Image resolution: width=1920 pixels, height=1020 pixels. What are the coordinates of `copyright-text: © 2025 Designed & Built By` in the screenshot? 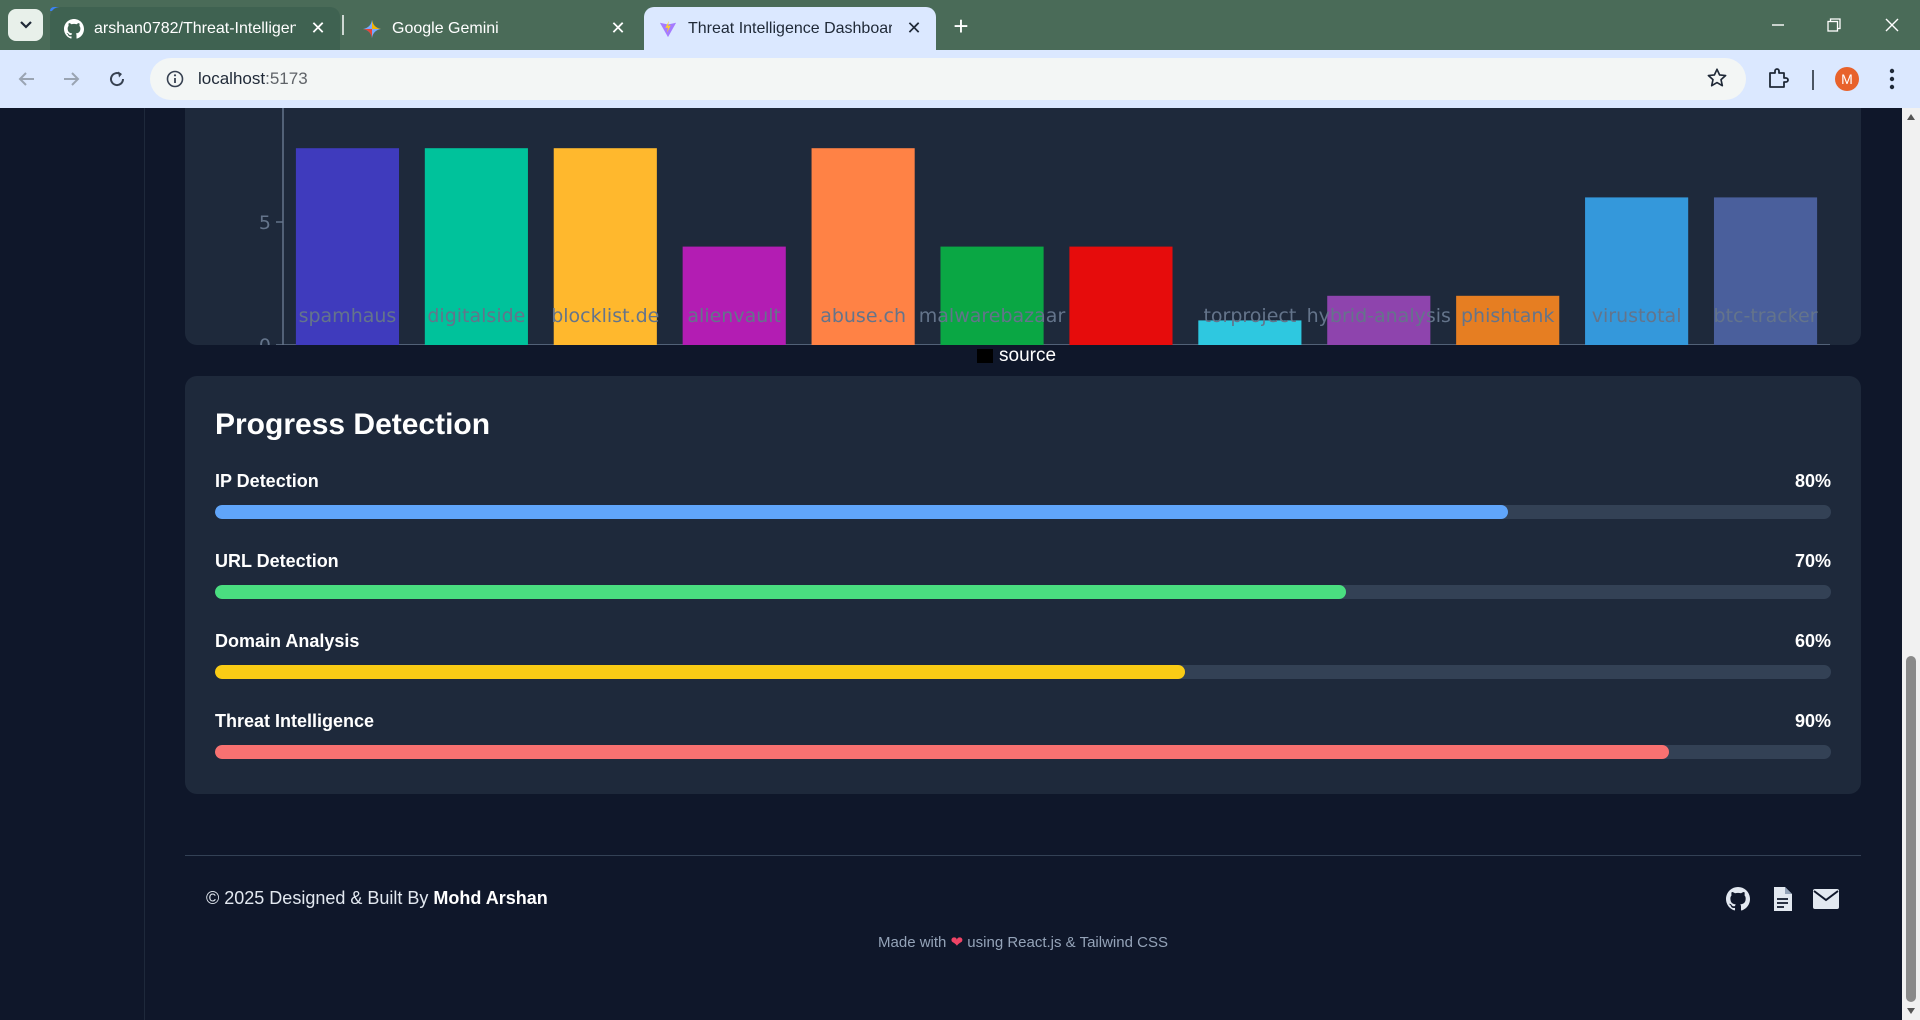 It's located at (320, 898).